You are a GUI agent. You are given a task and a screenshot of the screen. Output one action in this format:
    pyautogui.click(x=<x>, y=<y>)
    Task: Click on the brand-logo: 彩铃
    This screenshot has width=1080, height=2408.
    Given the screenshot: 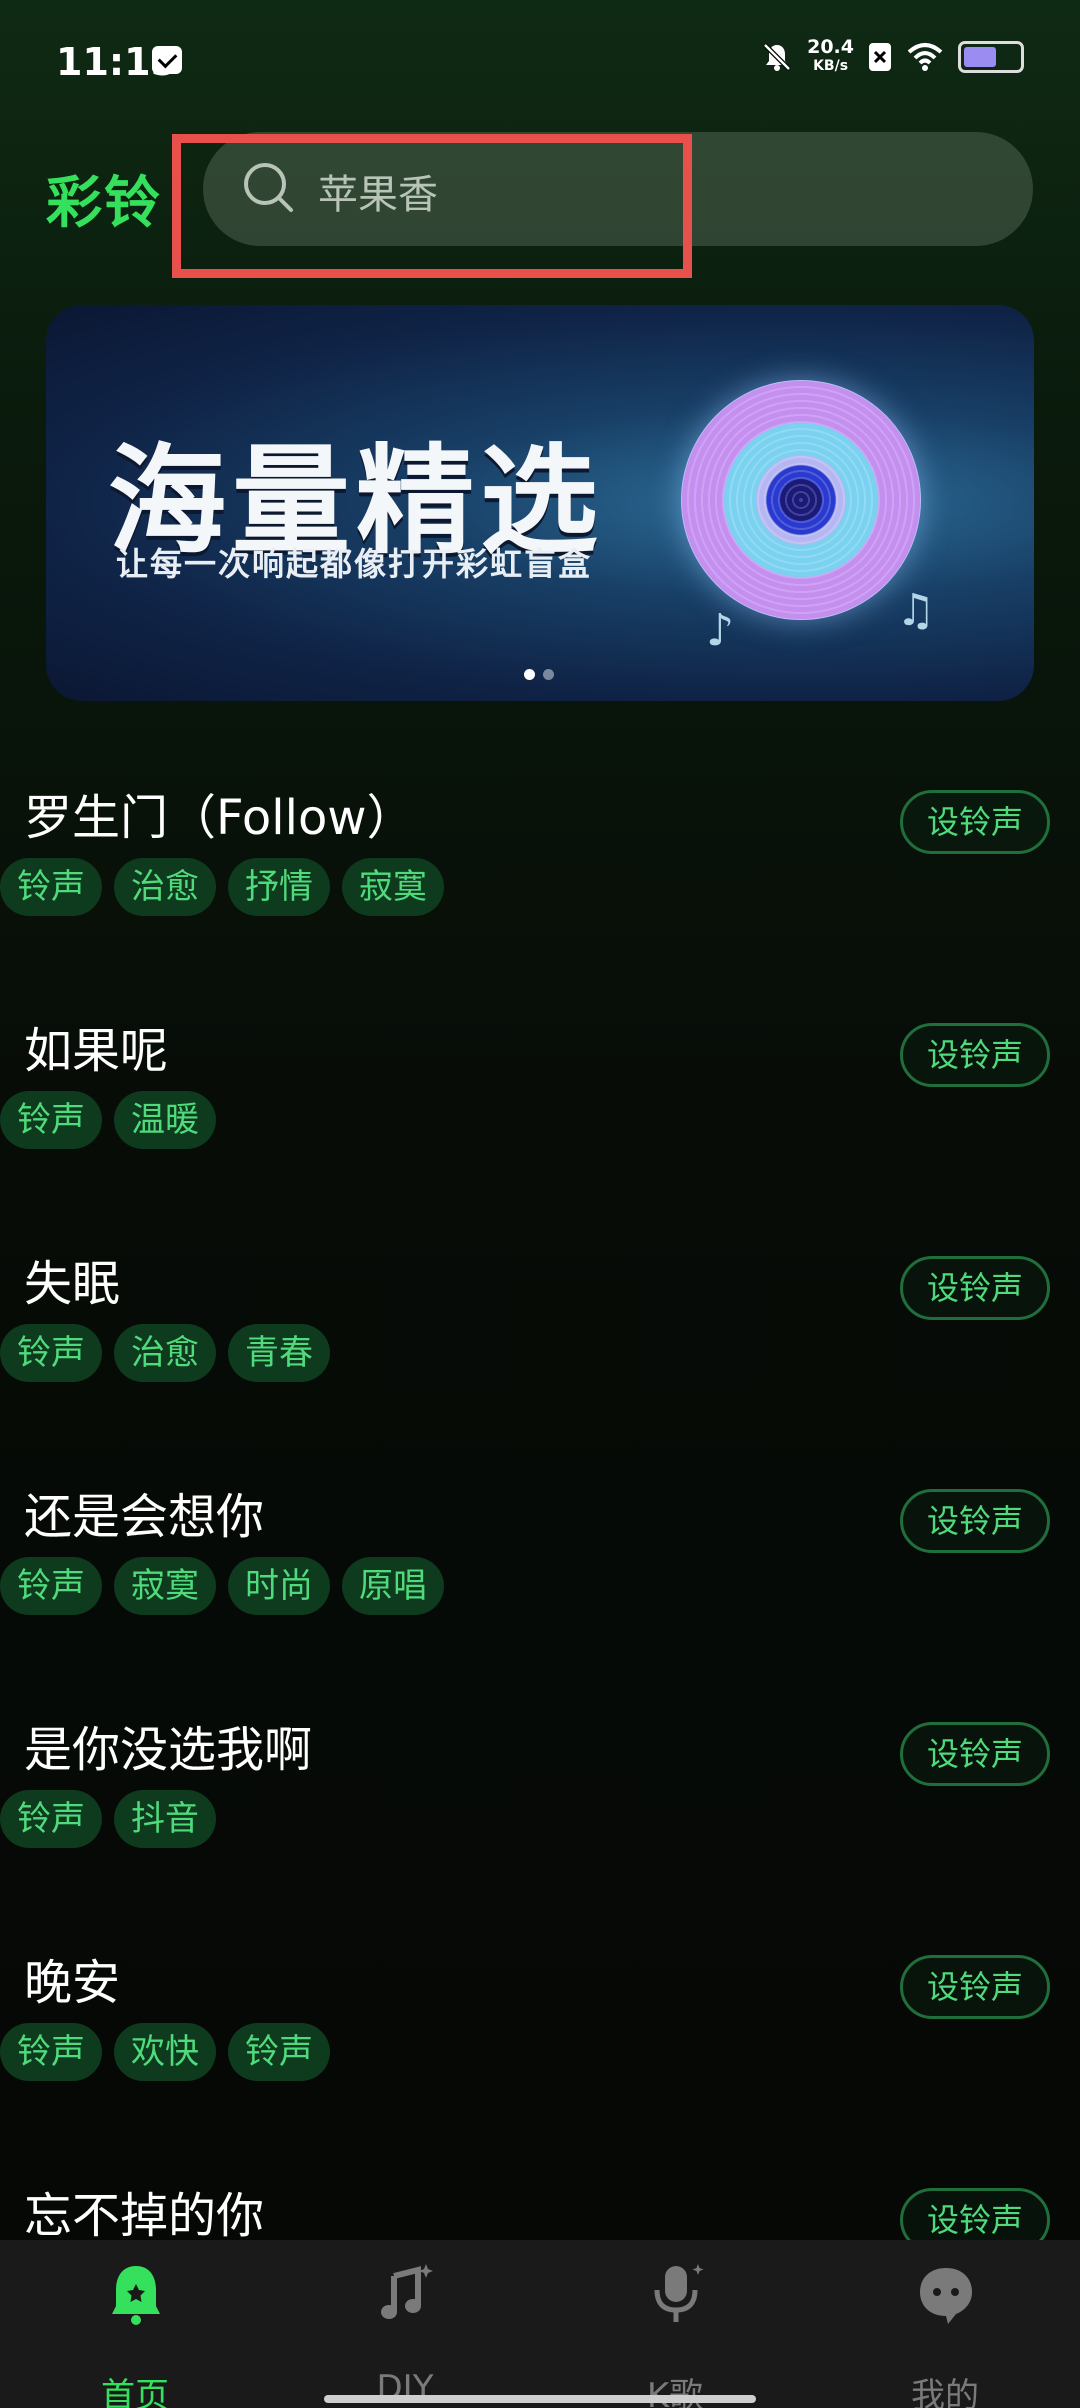 What is the action you would take?
    pyautogui.click(x=104, y=203)
    